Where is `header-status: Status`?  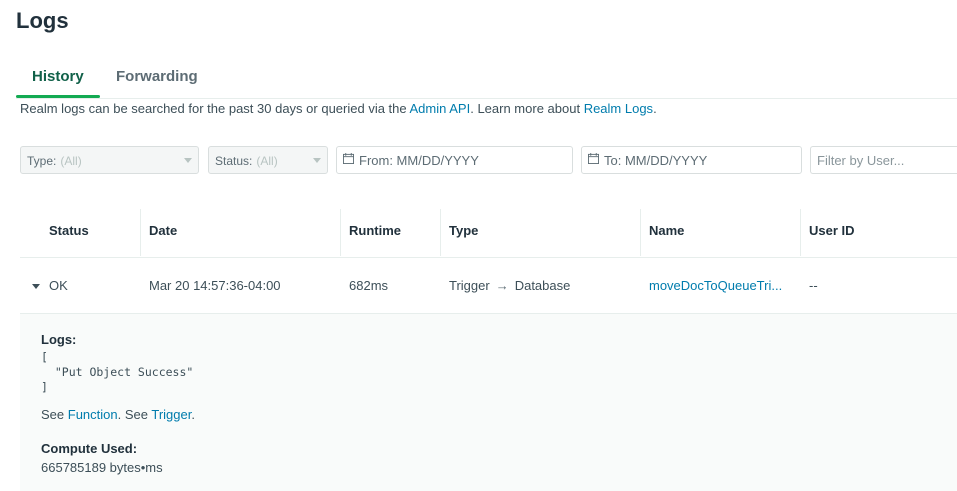 header-status: Status is located at coordinates (90, 232).